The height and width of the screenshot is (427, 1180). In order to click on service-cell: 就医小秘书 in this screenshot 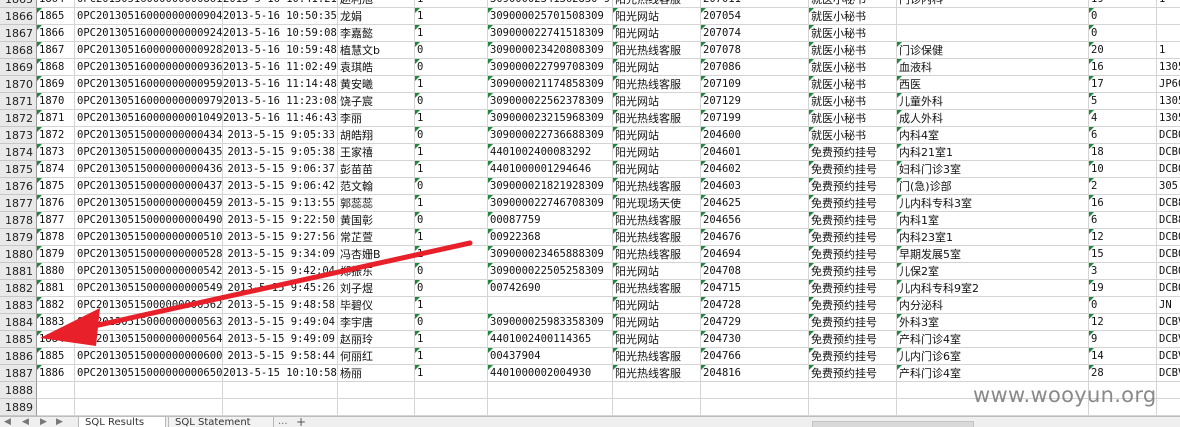, I will do `click(853, 16)`.